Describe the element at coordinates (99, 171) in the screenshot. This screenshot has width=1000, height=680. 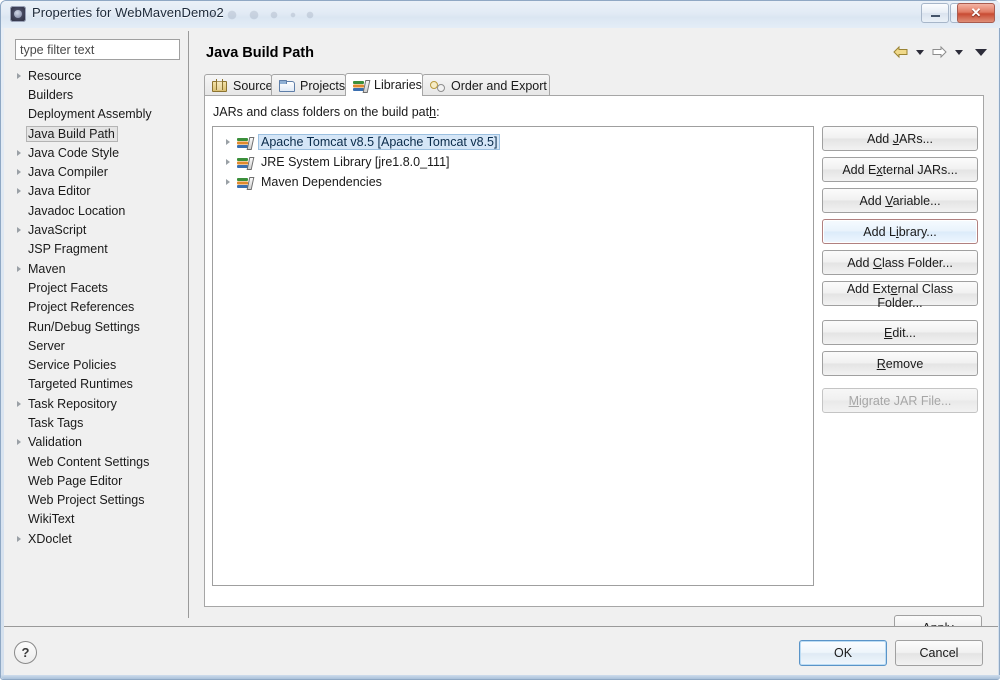
I see `sidebar-item-java-compiler: Java Compiler` at that location.